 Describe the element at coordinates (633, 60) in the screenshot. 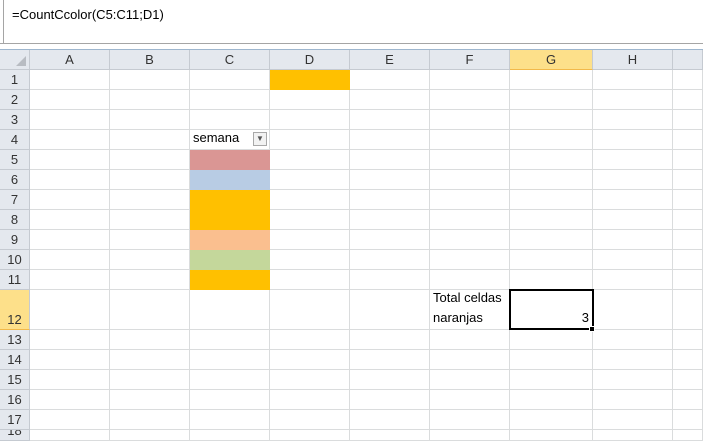

I see `column-header-H: H` at that location.